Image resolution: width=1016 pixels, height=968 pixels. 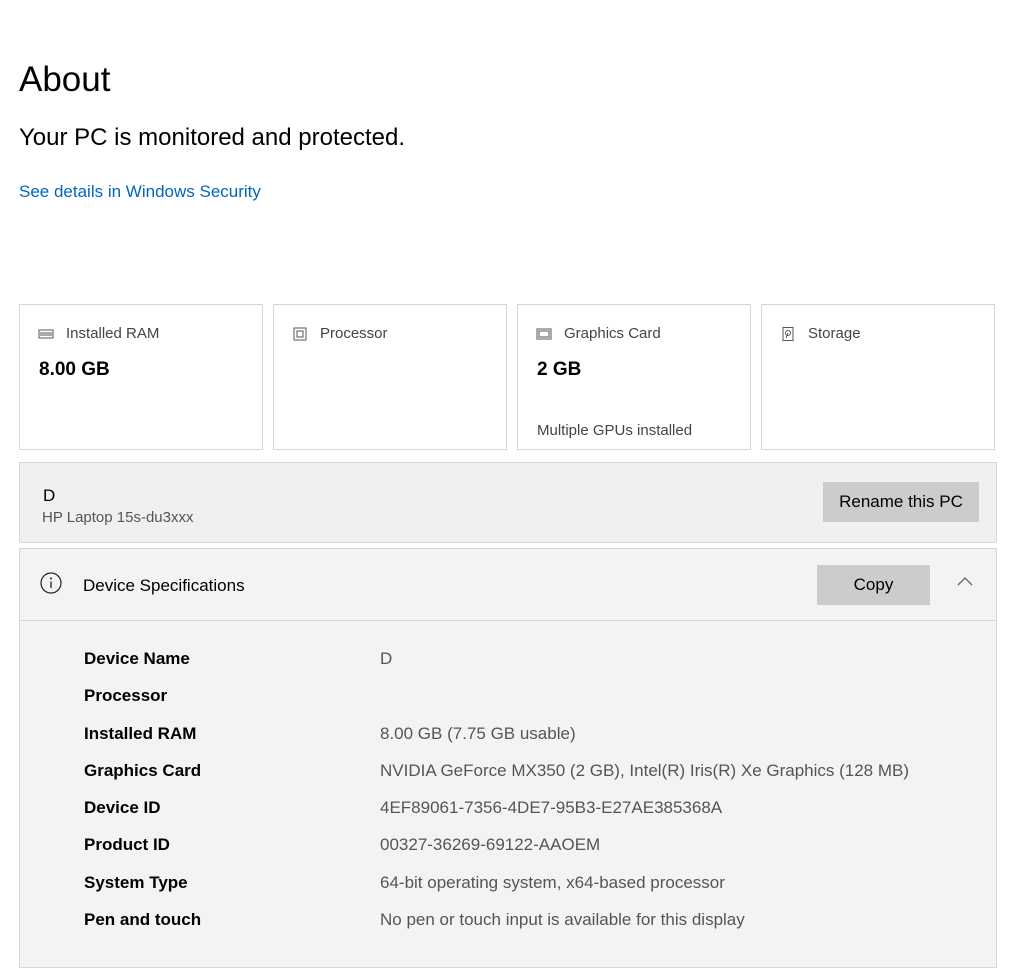 What do you see at coordinates (65, 79) in the screenshot?
I see `page-title: About` at bounding box center [65, 79].